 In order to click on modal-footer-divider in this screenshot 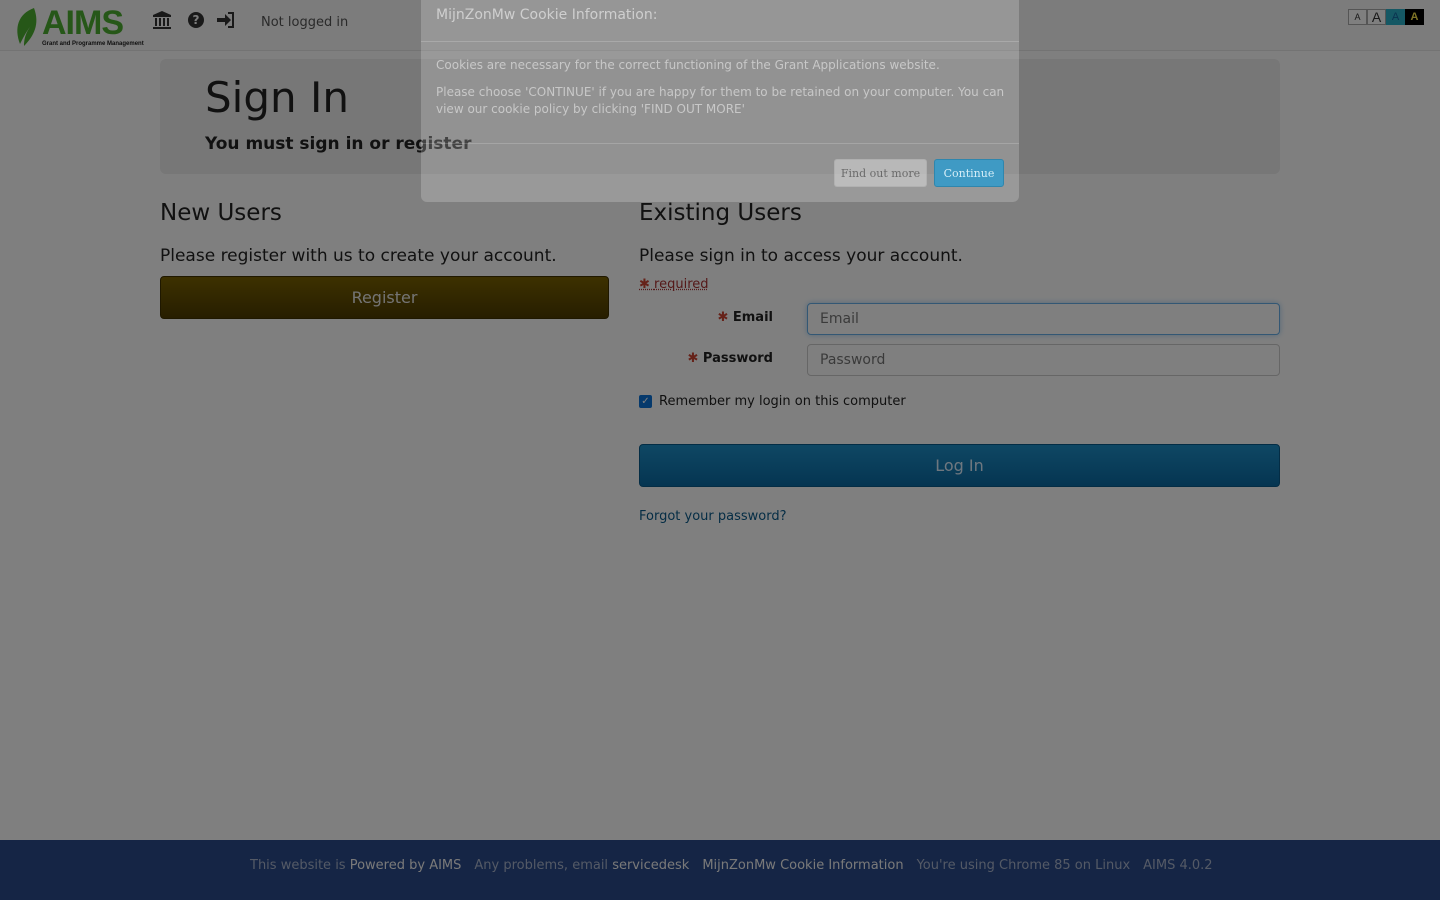, I will do `click(720, 143)`.